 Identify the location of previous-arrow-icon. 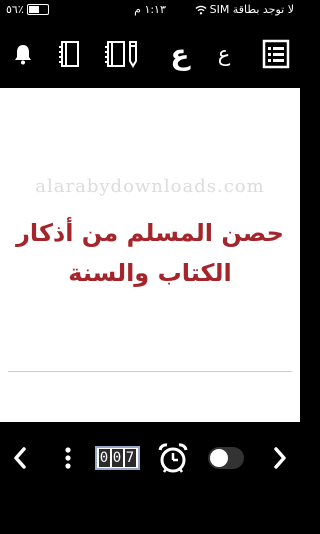
(20, 458).